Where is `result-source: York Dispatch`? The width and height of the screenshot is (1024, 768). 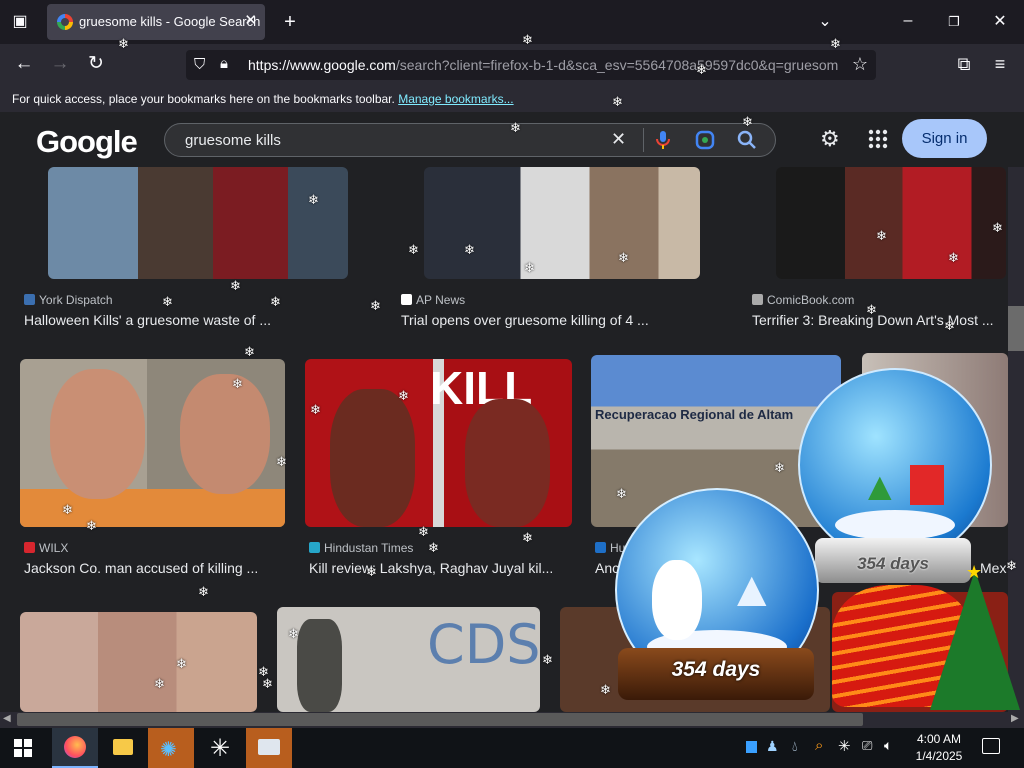 result-source: York Dispatch is located at coordinates (68, 300).